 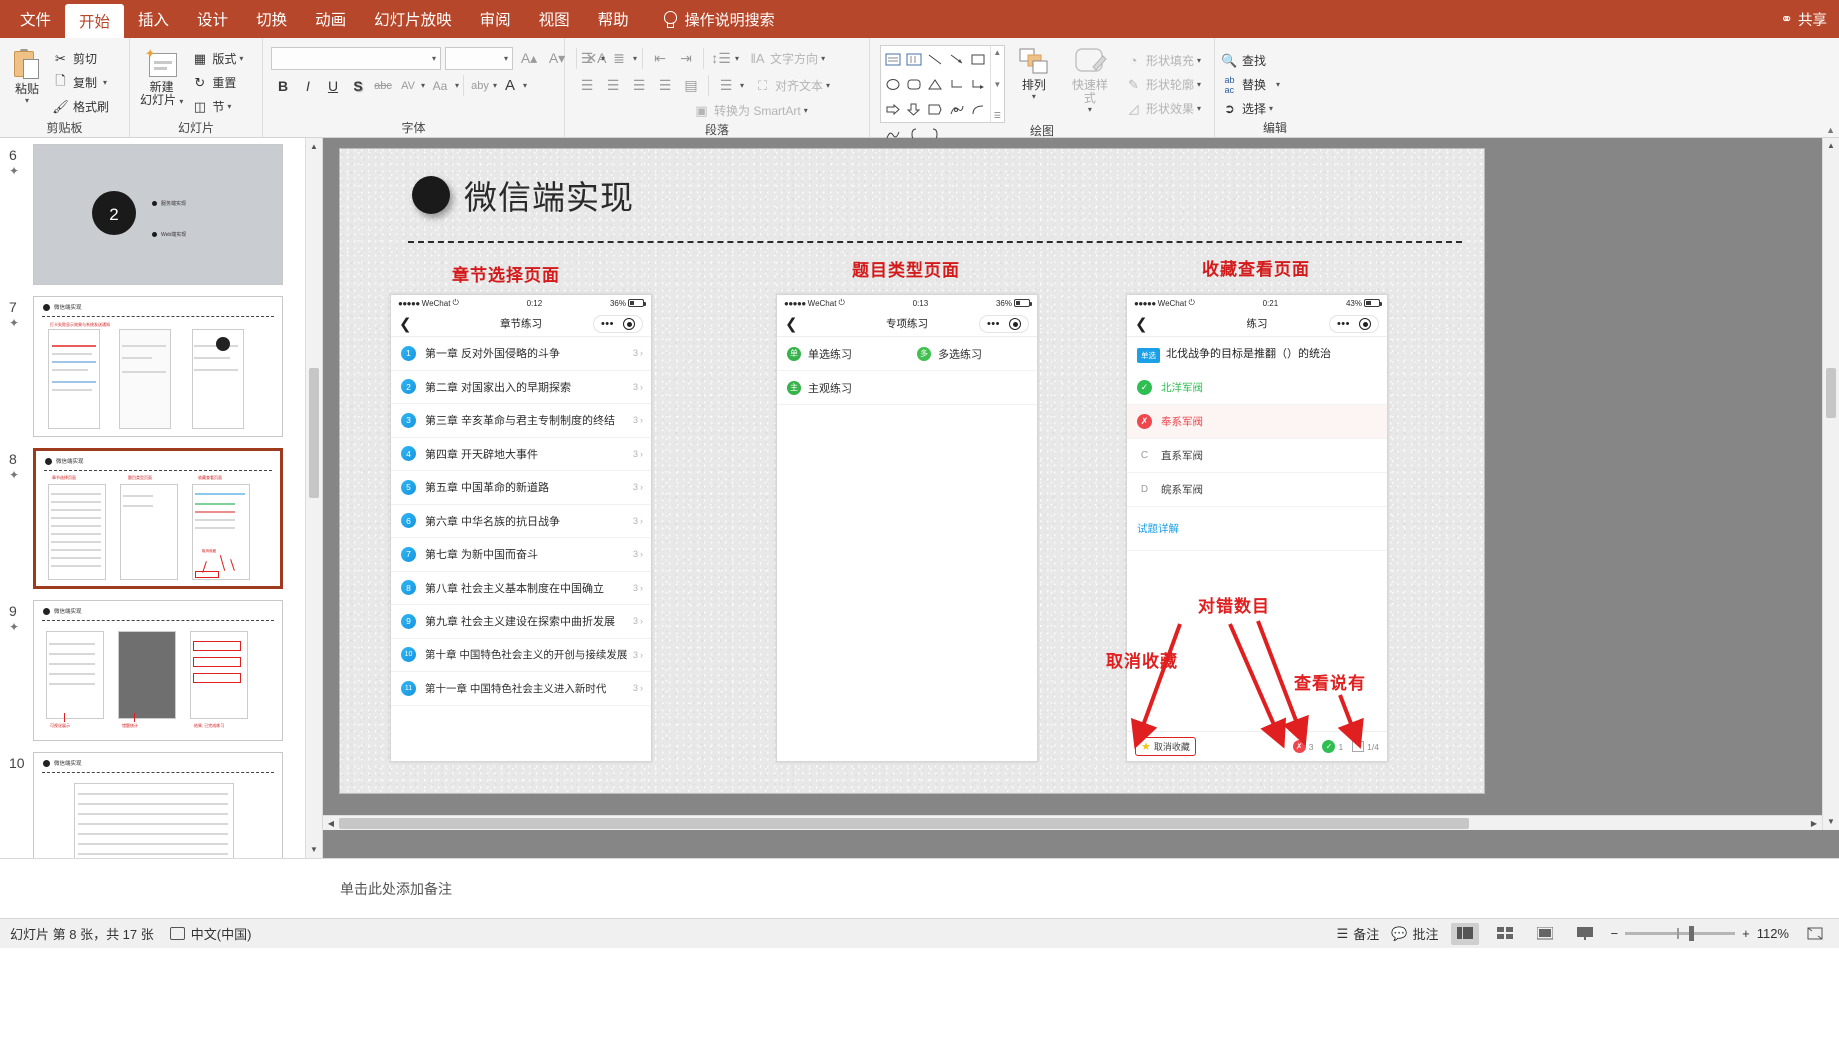 I want to click on increase-font-size-button: A▴, so click(x=529, y=58).